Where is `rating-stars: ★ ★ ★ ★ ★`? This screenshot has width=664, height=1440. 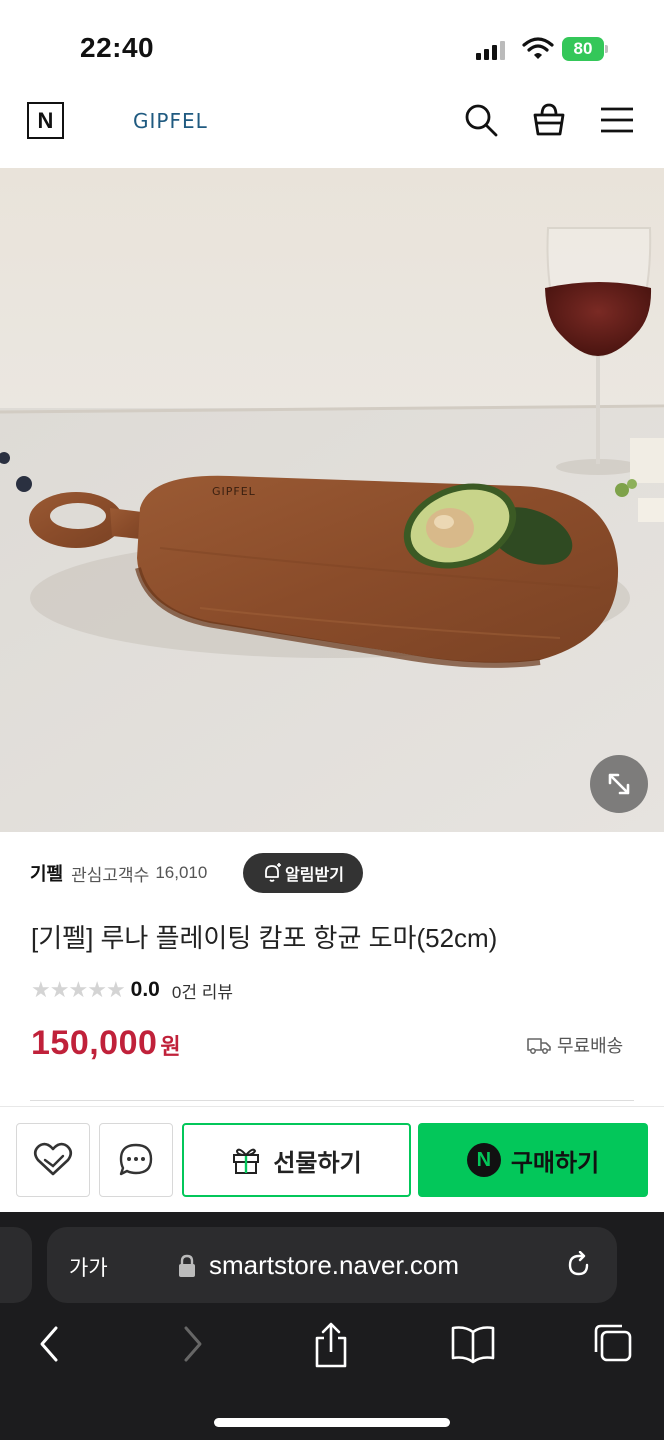
rating-stars: ★ ★ ★ ★ ★ is located at coordinates (78, 989).